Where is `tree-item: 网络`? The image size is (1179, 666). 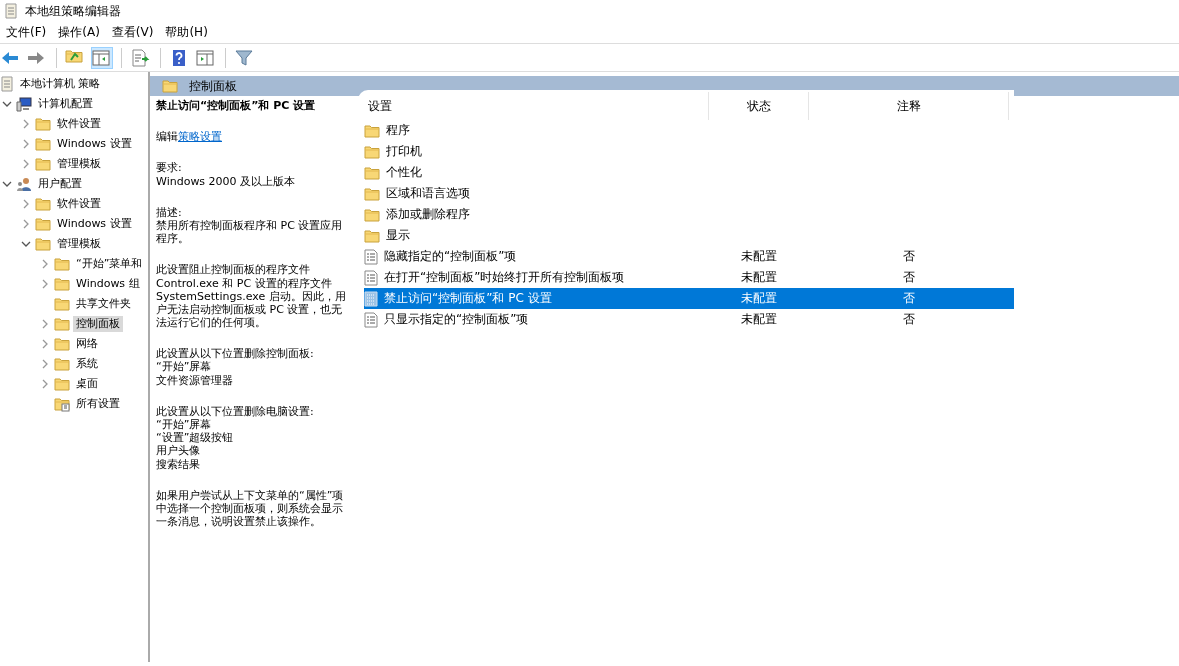
tree-item: 网络 is located at coordinates (87, 344).